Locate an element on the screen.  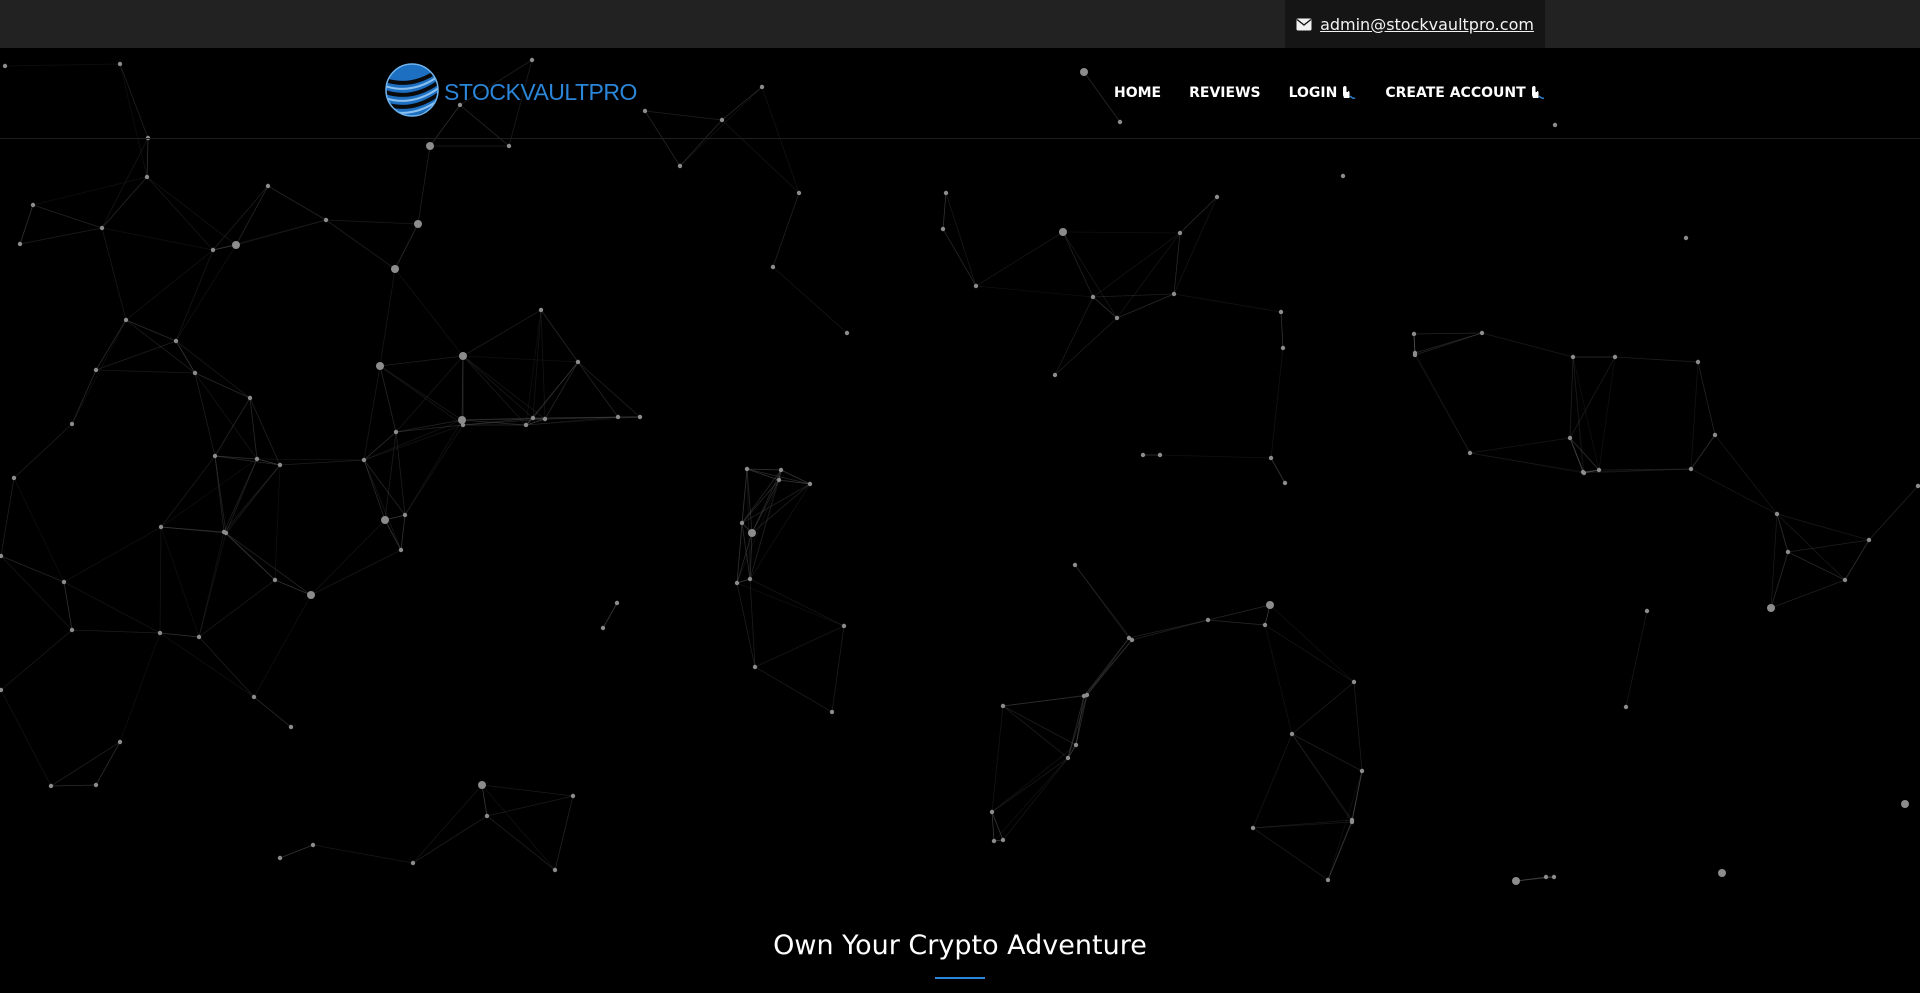
email-contact-link: admin@stockvaultpro.com is located at coordinates (1415, 24).